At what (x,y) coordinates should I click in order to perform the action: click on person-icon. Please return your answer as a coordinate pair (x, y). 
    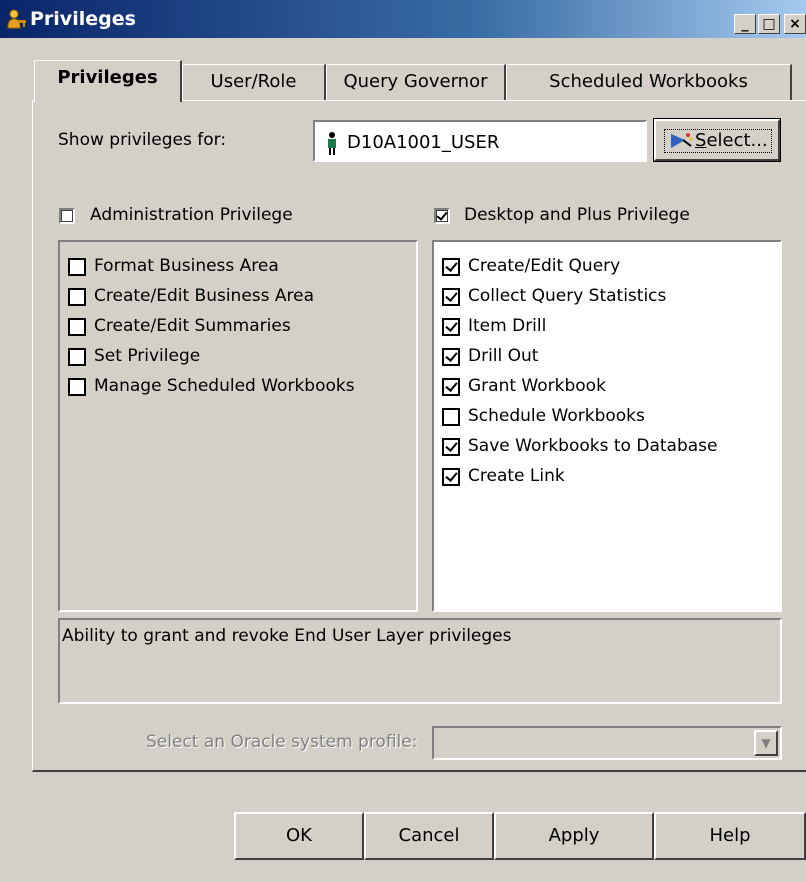
    Looking at the image, I should click on (332, 143).